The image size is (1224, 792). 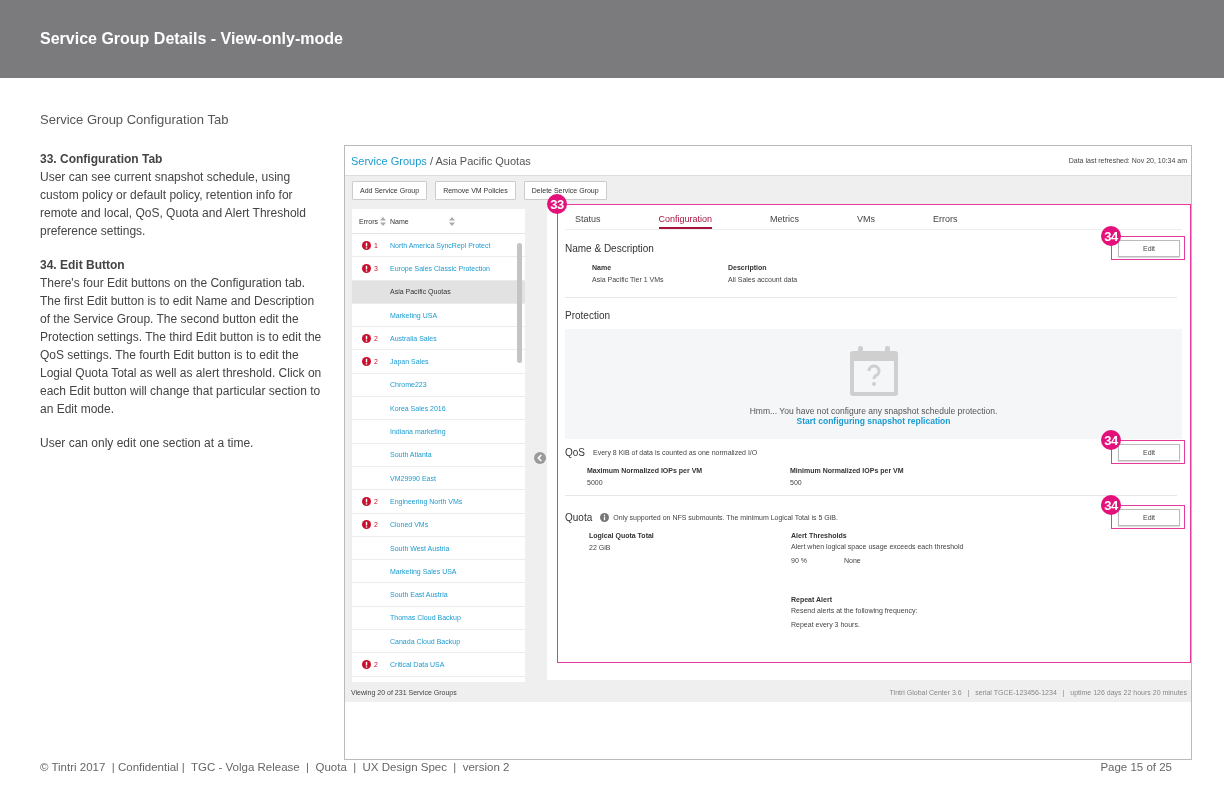 I want to click on note-text: User can only edit one section at a time., so click(x=147, y=443).